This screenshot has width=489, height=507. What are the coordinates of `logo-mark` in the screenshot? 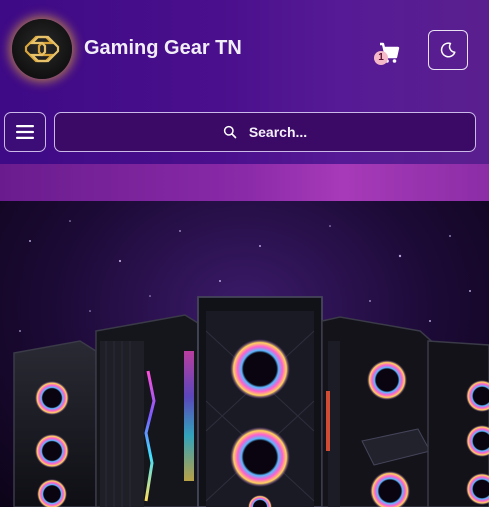 It's located at (42, 49).